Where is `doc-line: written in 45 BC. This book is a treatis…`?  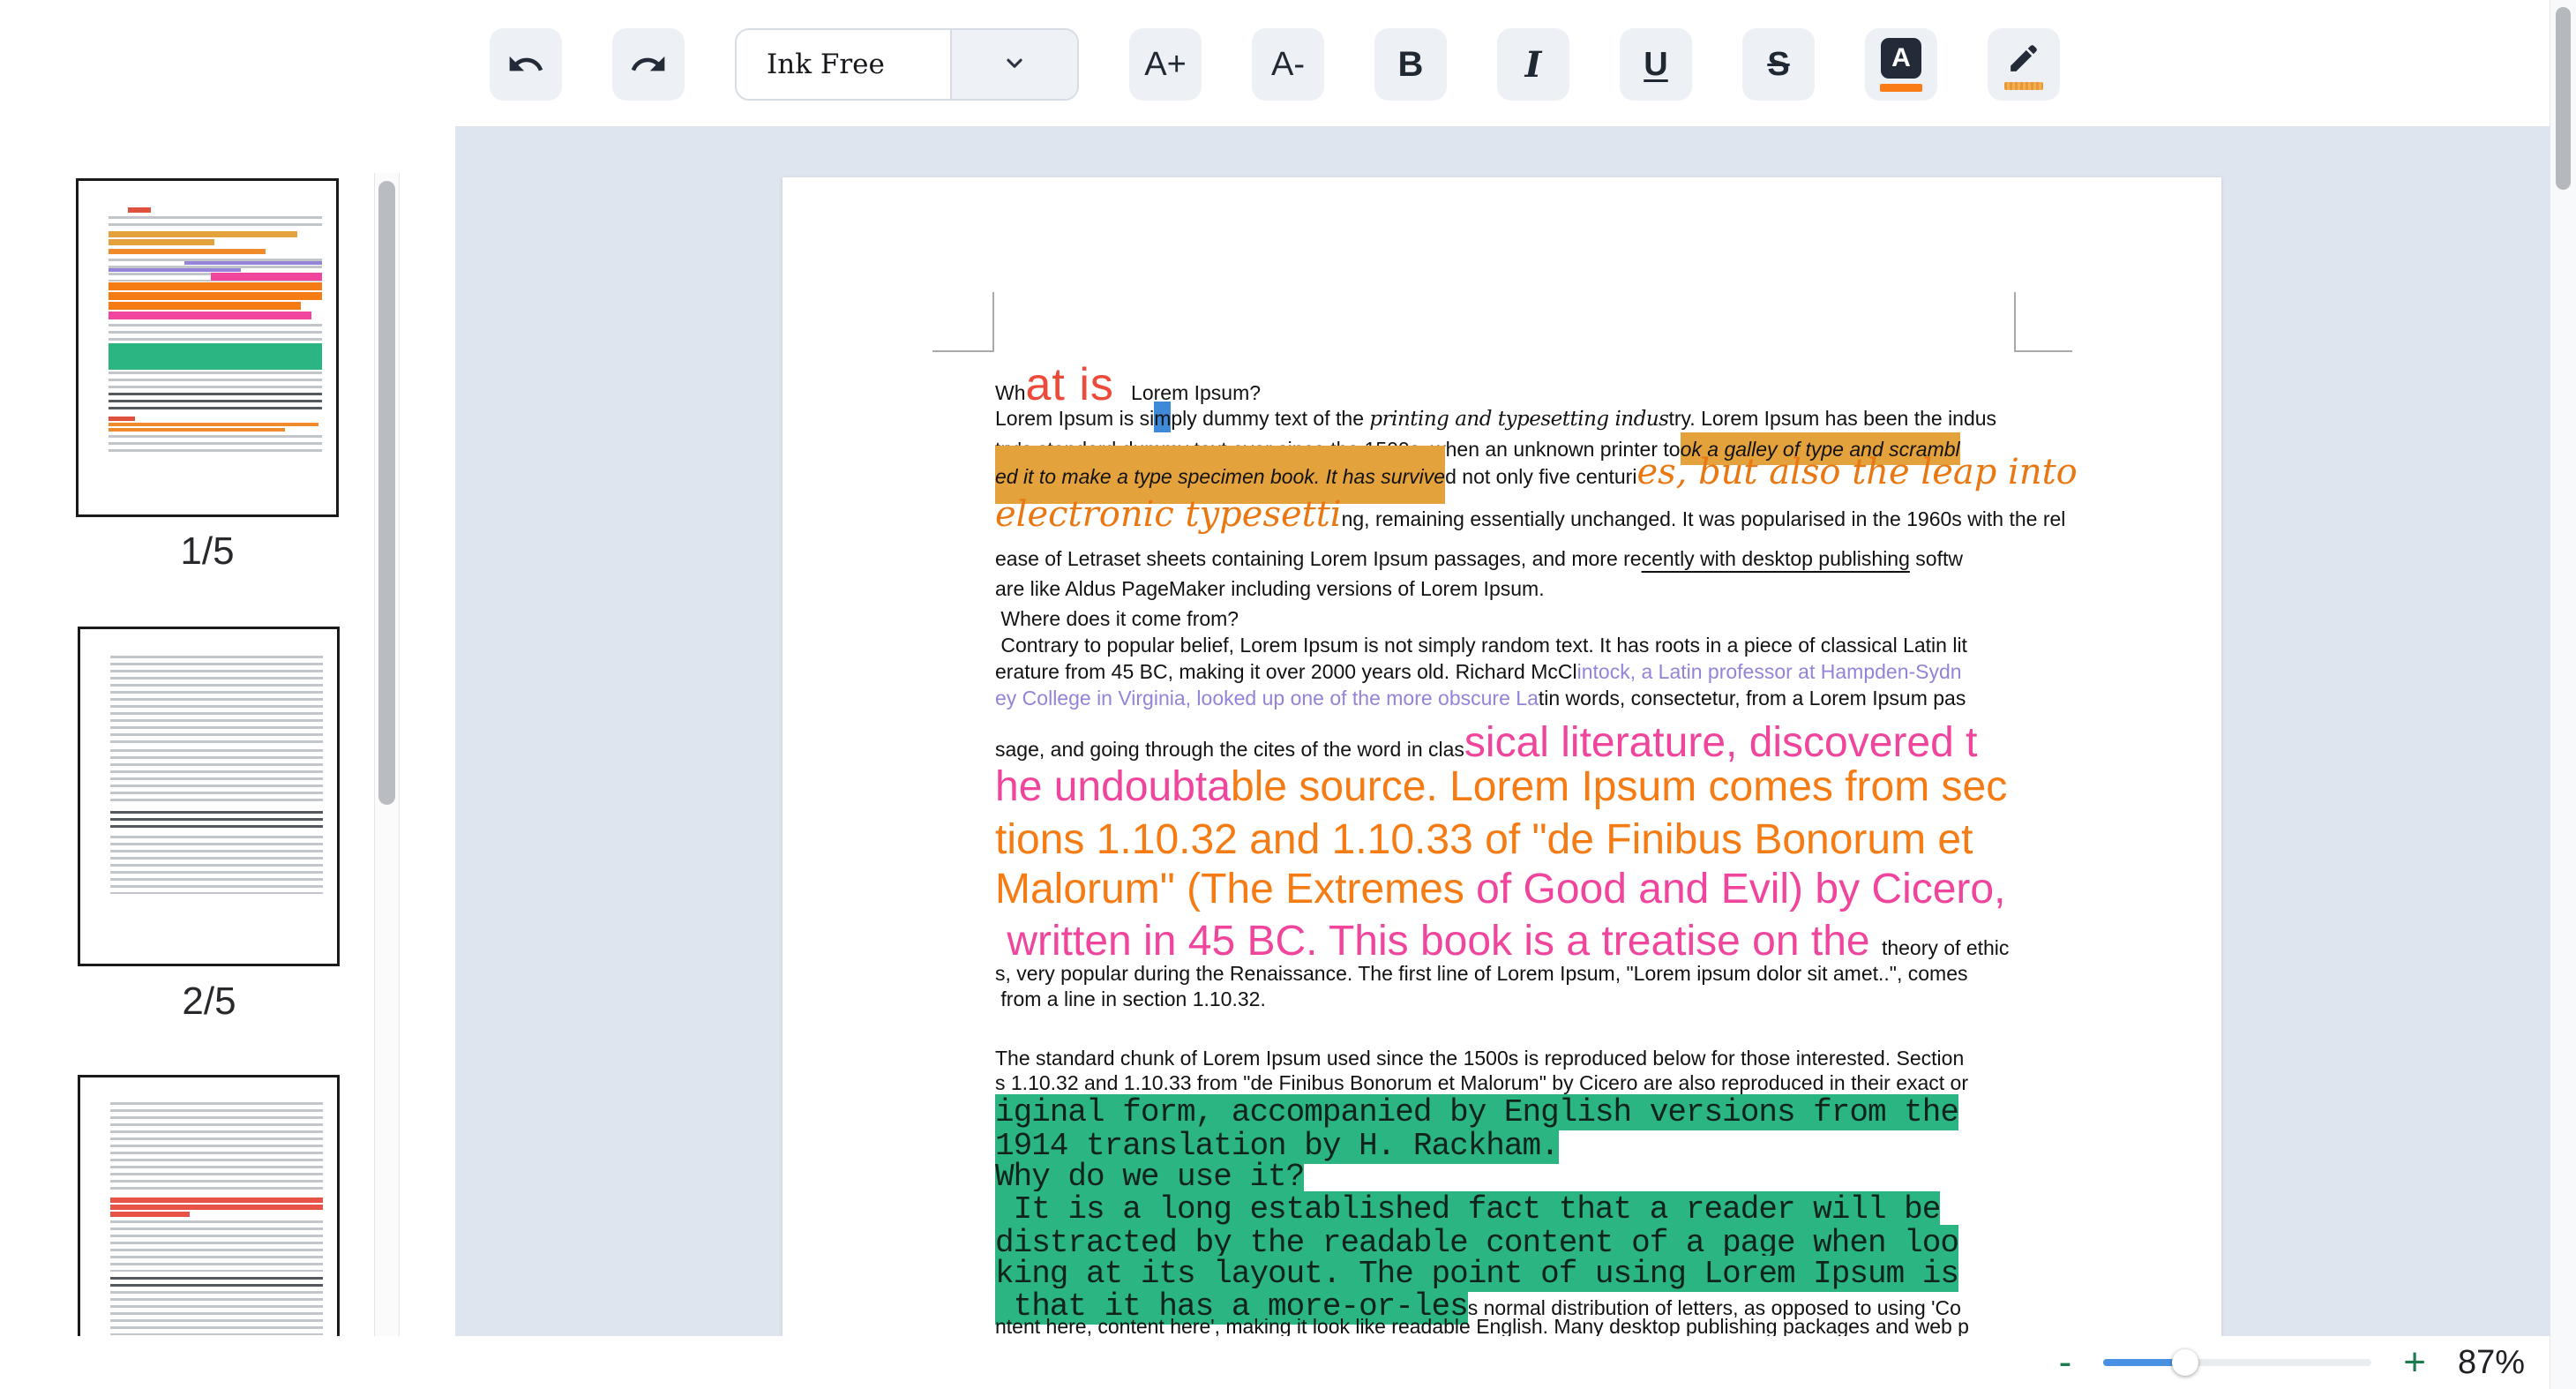 doc-line: written in 45 BC. This book is a treatis… is located at coordinates (1502, 941).